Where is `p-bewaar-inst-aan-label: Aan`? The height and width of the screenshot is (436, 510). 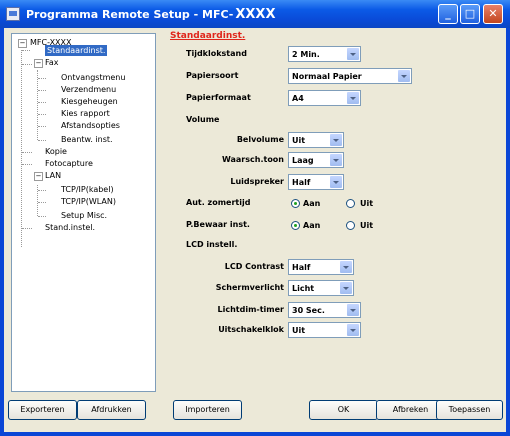
p-bewaar-inst-aan-label: Aan is located at coordinates (311, 225).